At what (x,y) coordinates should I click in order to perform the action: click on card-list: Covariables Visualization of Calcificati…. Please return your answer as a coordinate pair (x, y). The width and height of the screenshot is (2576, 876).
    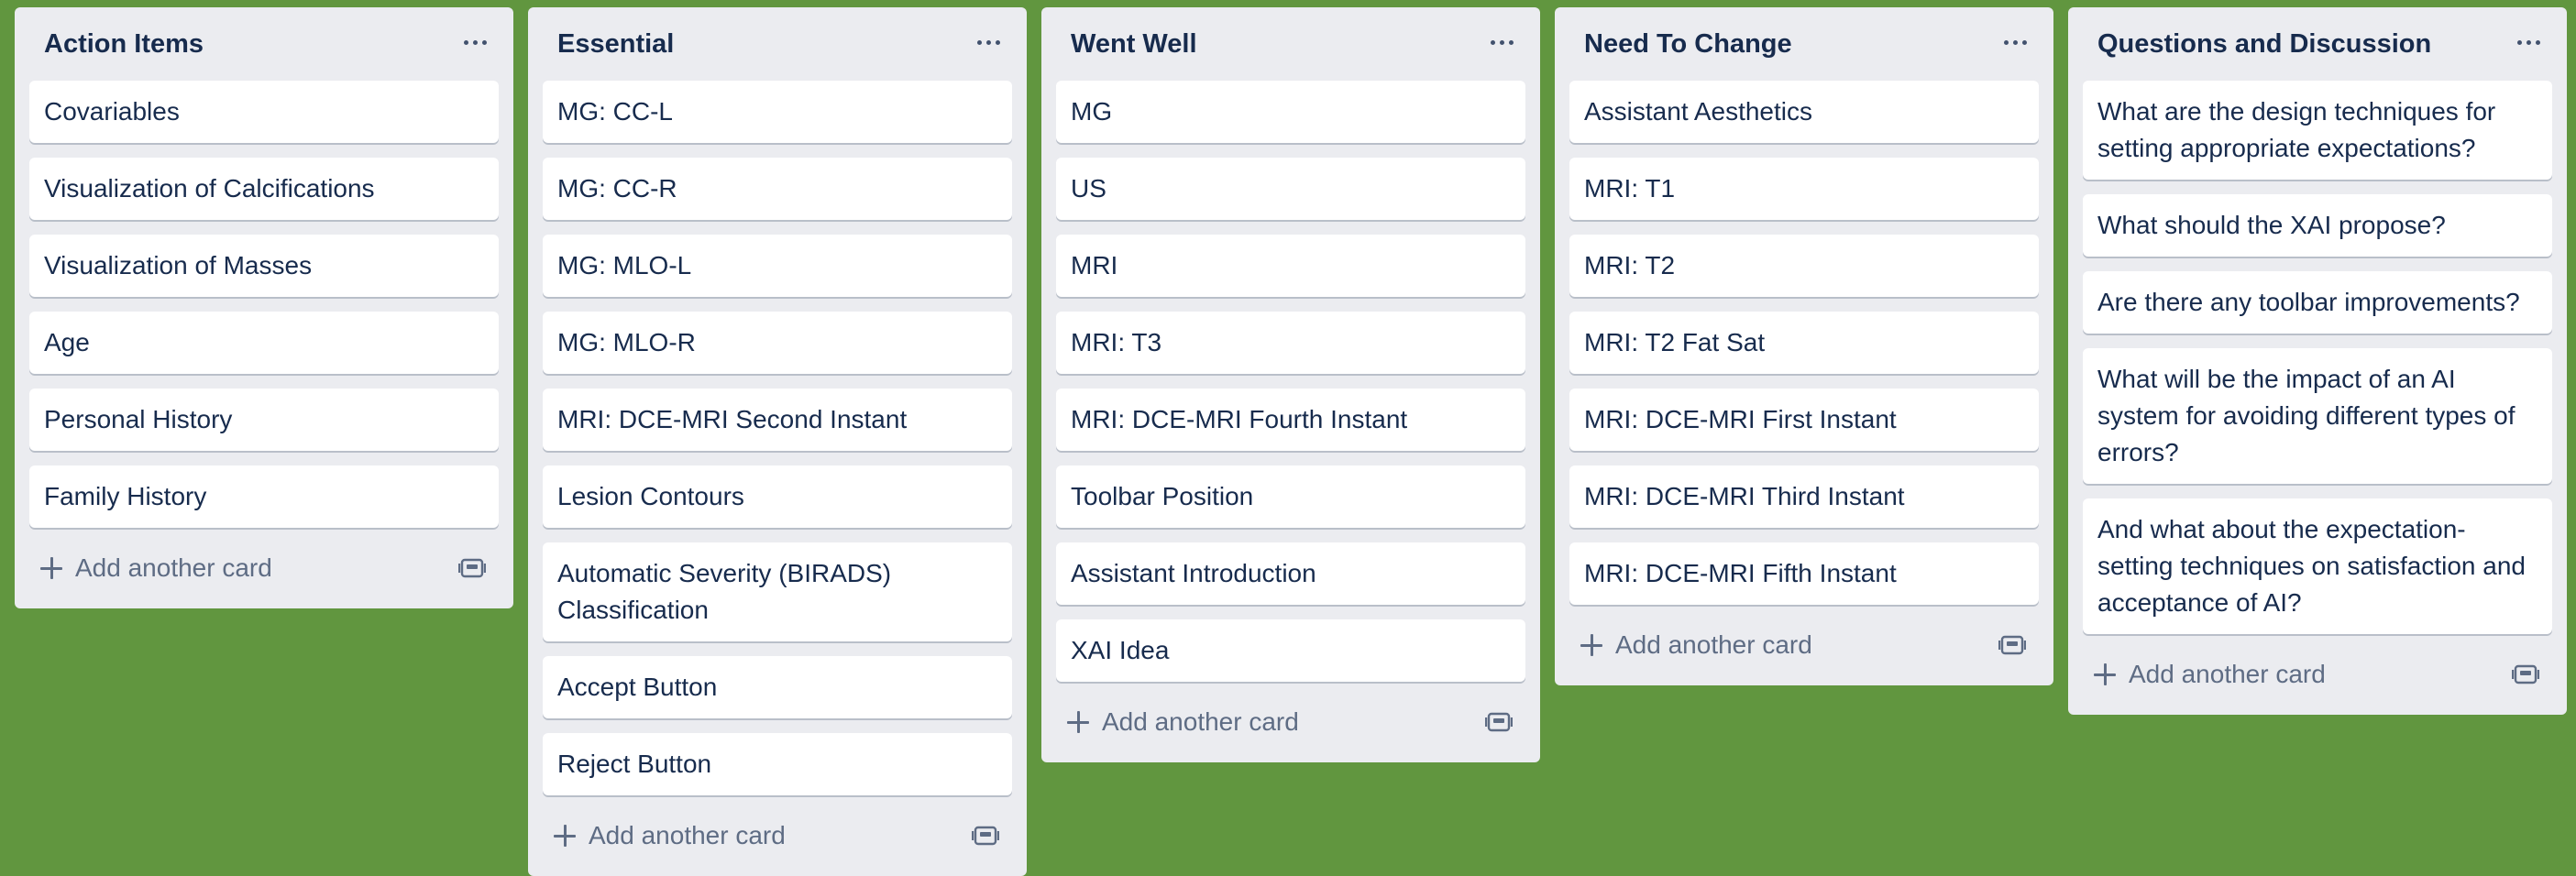
    Looking at the image, I should click on (264, 304).